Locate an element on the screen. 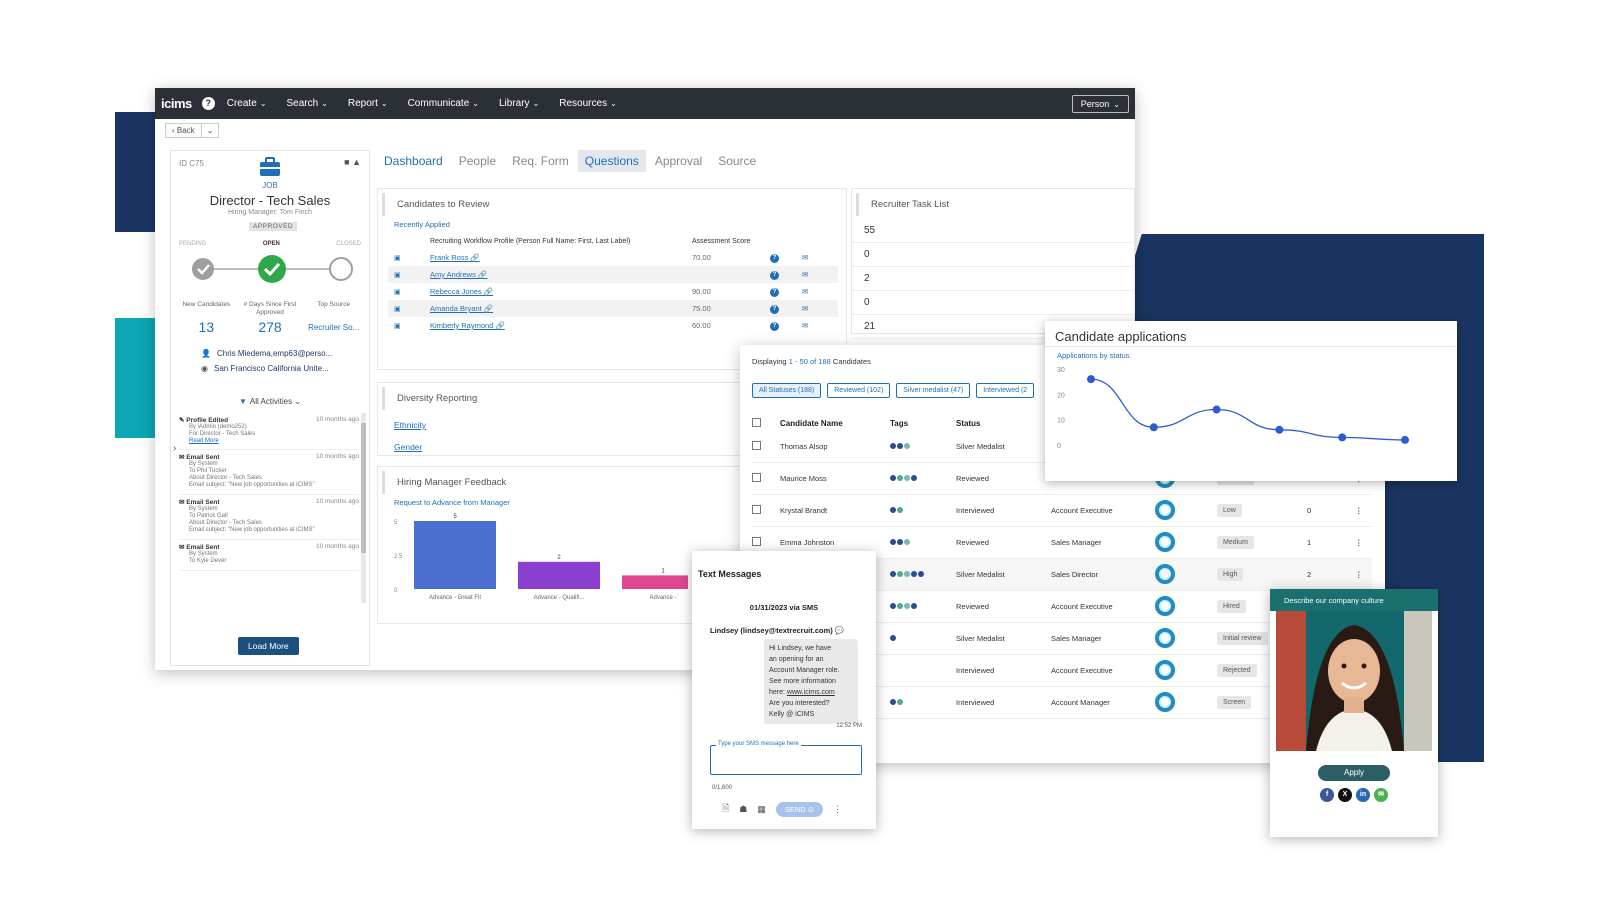  sms-link: www.icims.com is located at coordinates (811, 692).